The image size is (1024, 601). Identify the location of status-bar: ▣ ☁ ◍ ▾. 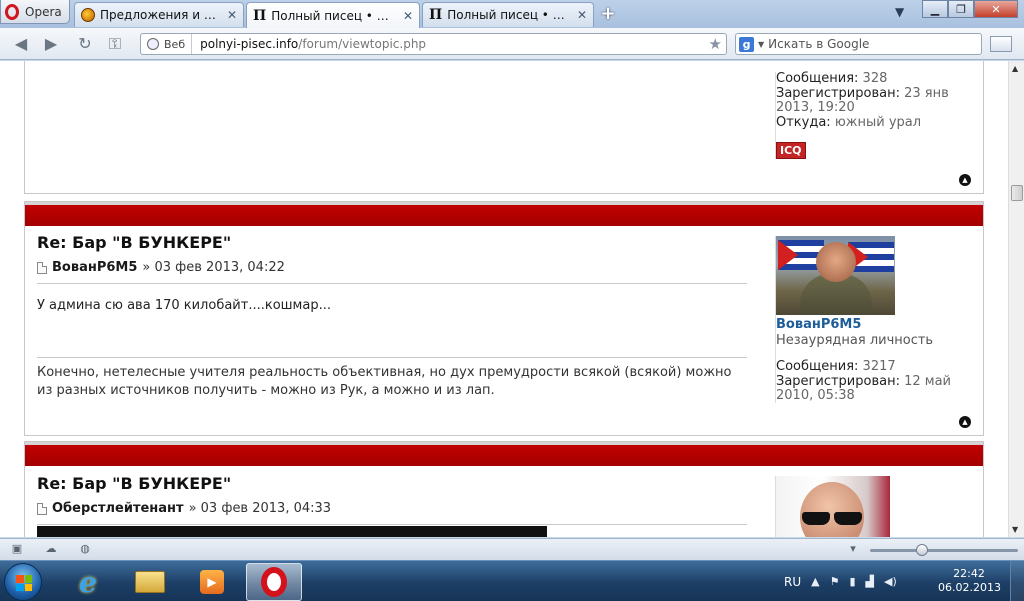
(512, 549).